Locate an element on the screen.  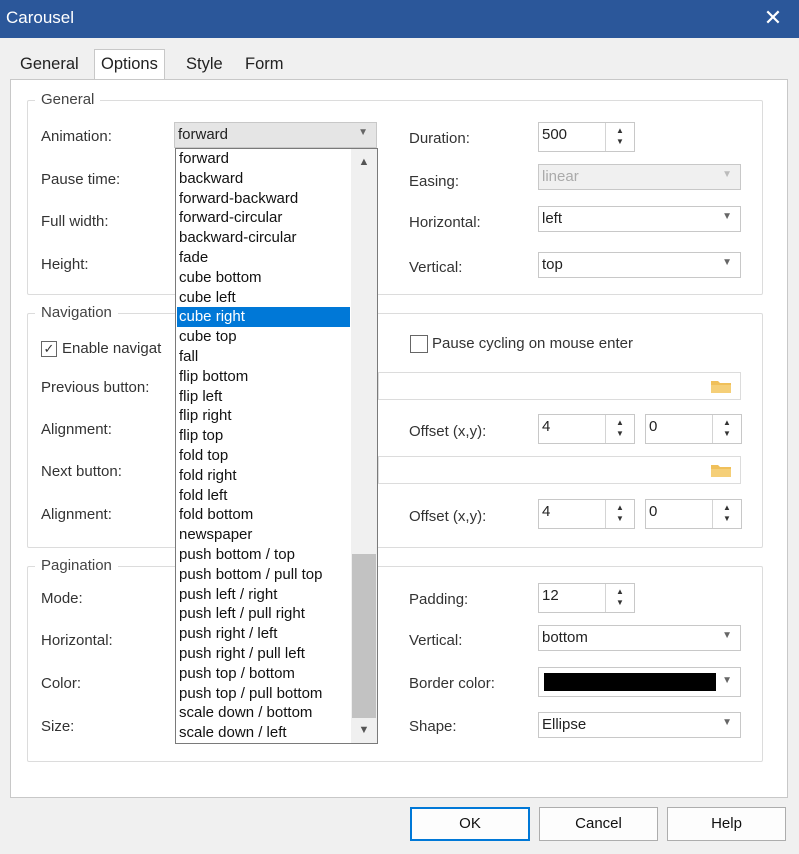
horizontal-select-value: left is located at coordinates (552, 218).